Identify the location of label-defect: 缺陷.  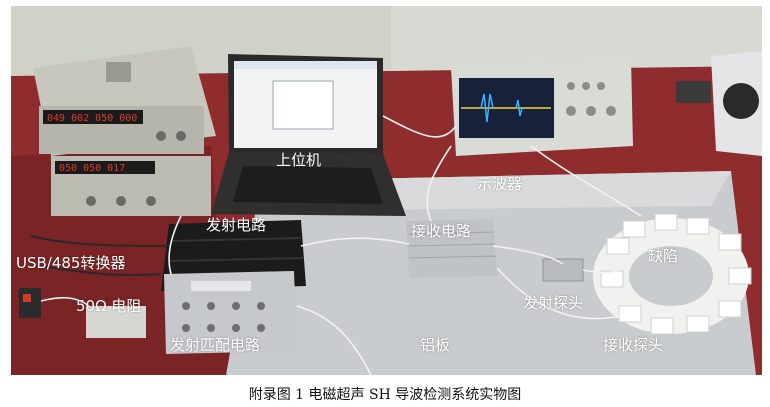
(663, 256).